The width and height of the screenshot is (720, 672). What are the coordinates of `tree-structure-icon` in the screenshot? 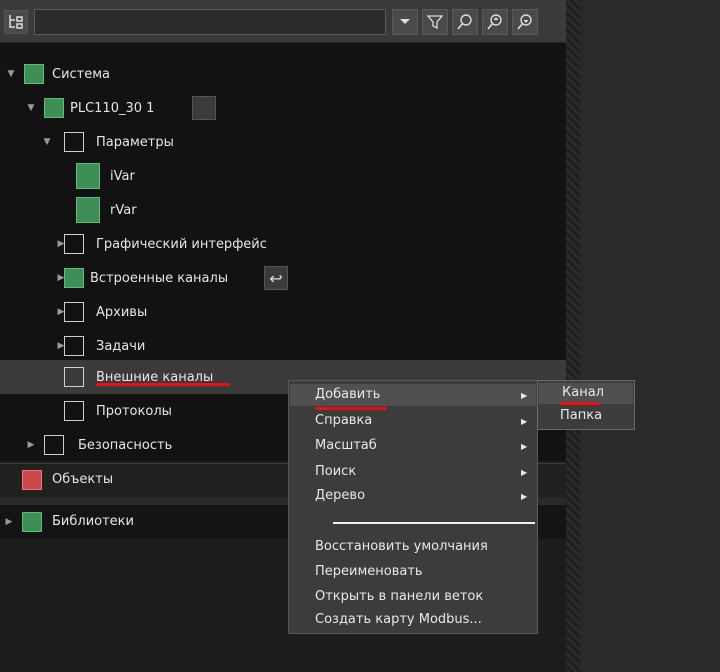 It's located at (16, 22).